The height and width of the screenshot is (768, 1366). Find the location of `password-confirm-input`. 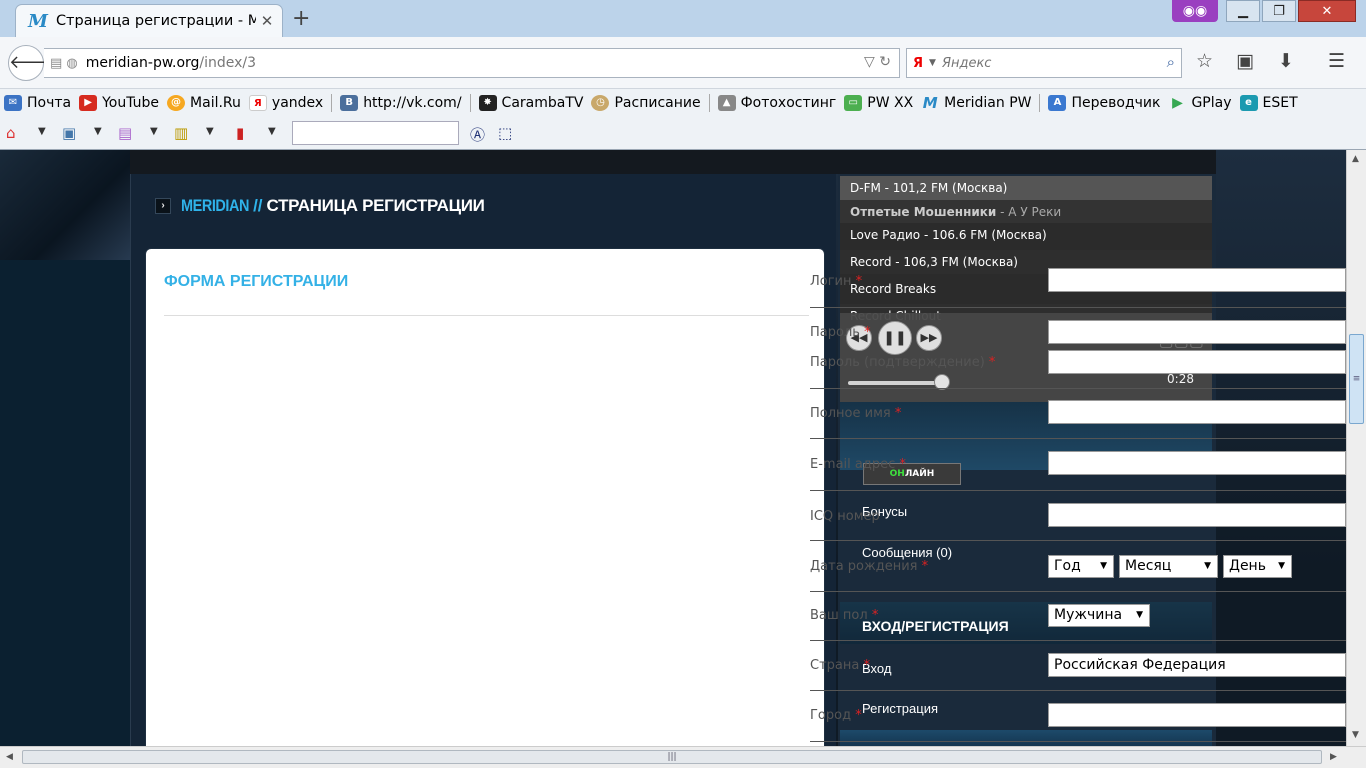

password-confirm-input is located at coordinates (1197, 362).